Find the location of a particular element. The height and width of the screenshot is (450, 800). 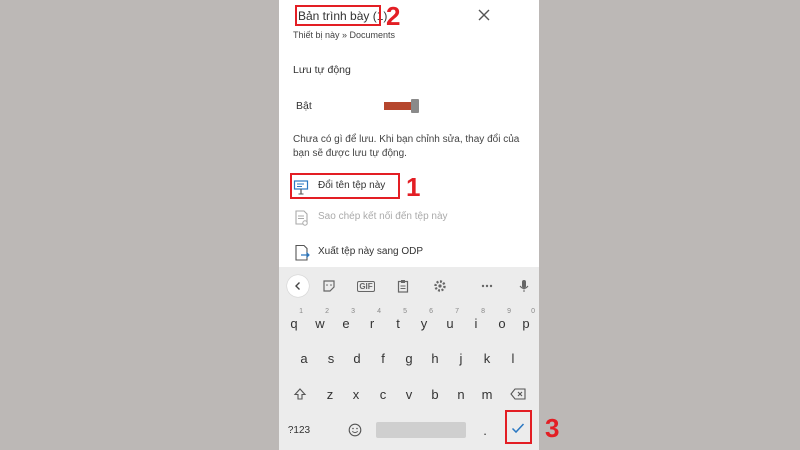

key-c: c is located at coordinates (383, 394).